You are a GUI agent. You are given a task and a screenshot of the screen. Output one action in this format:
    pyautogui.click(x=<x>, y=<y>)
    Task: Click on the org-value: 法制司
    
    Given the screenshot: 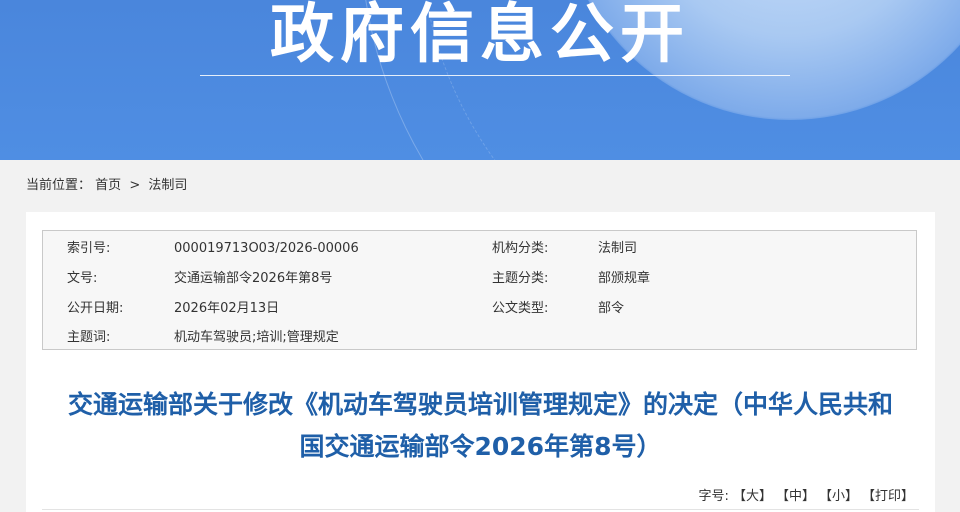 What is the action you would take?
    pyautogui.click(x=618, y=248)
    